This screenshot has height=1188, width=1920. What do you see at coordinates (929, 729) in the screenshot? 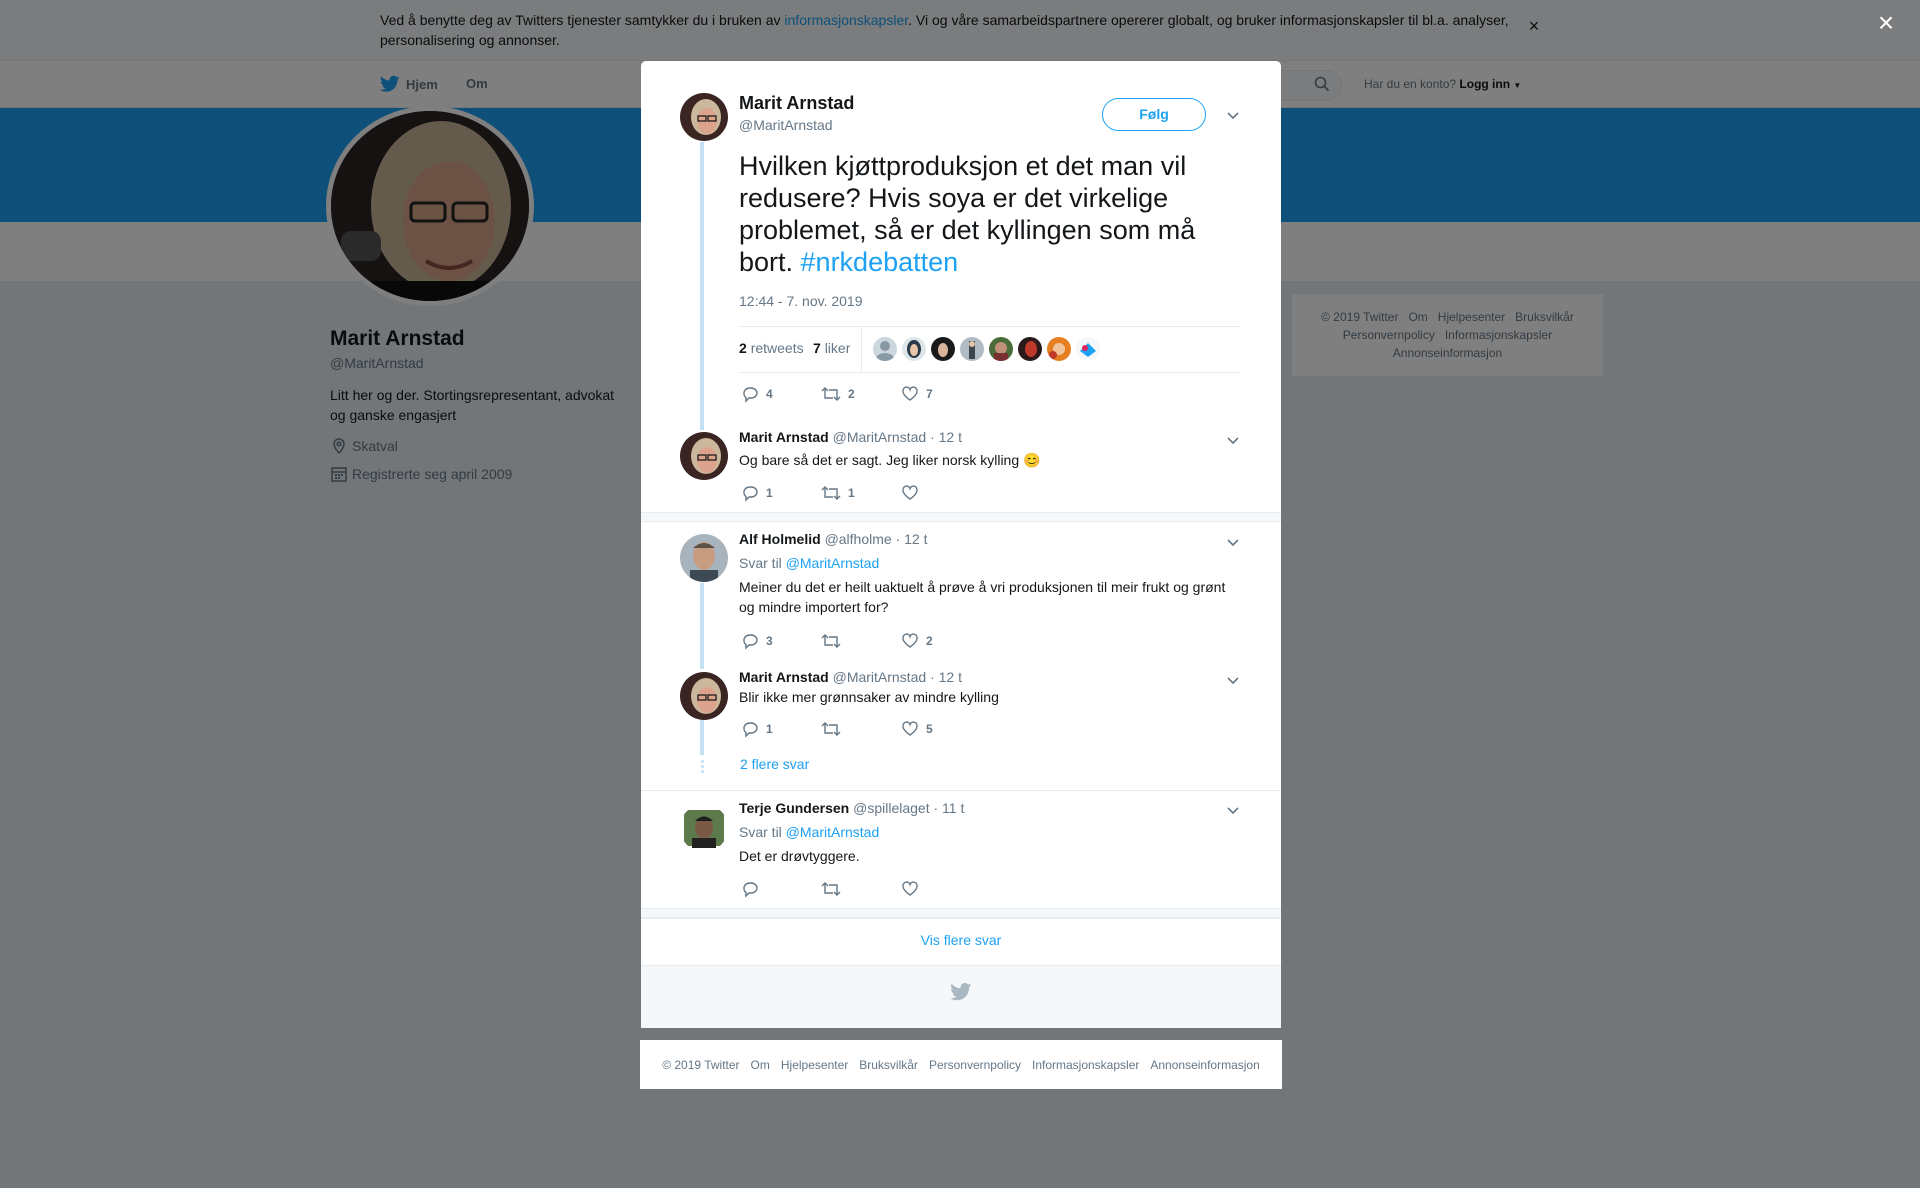
I see `like-count: 5` at bounding box center [929, 729].